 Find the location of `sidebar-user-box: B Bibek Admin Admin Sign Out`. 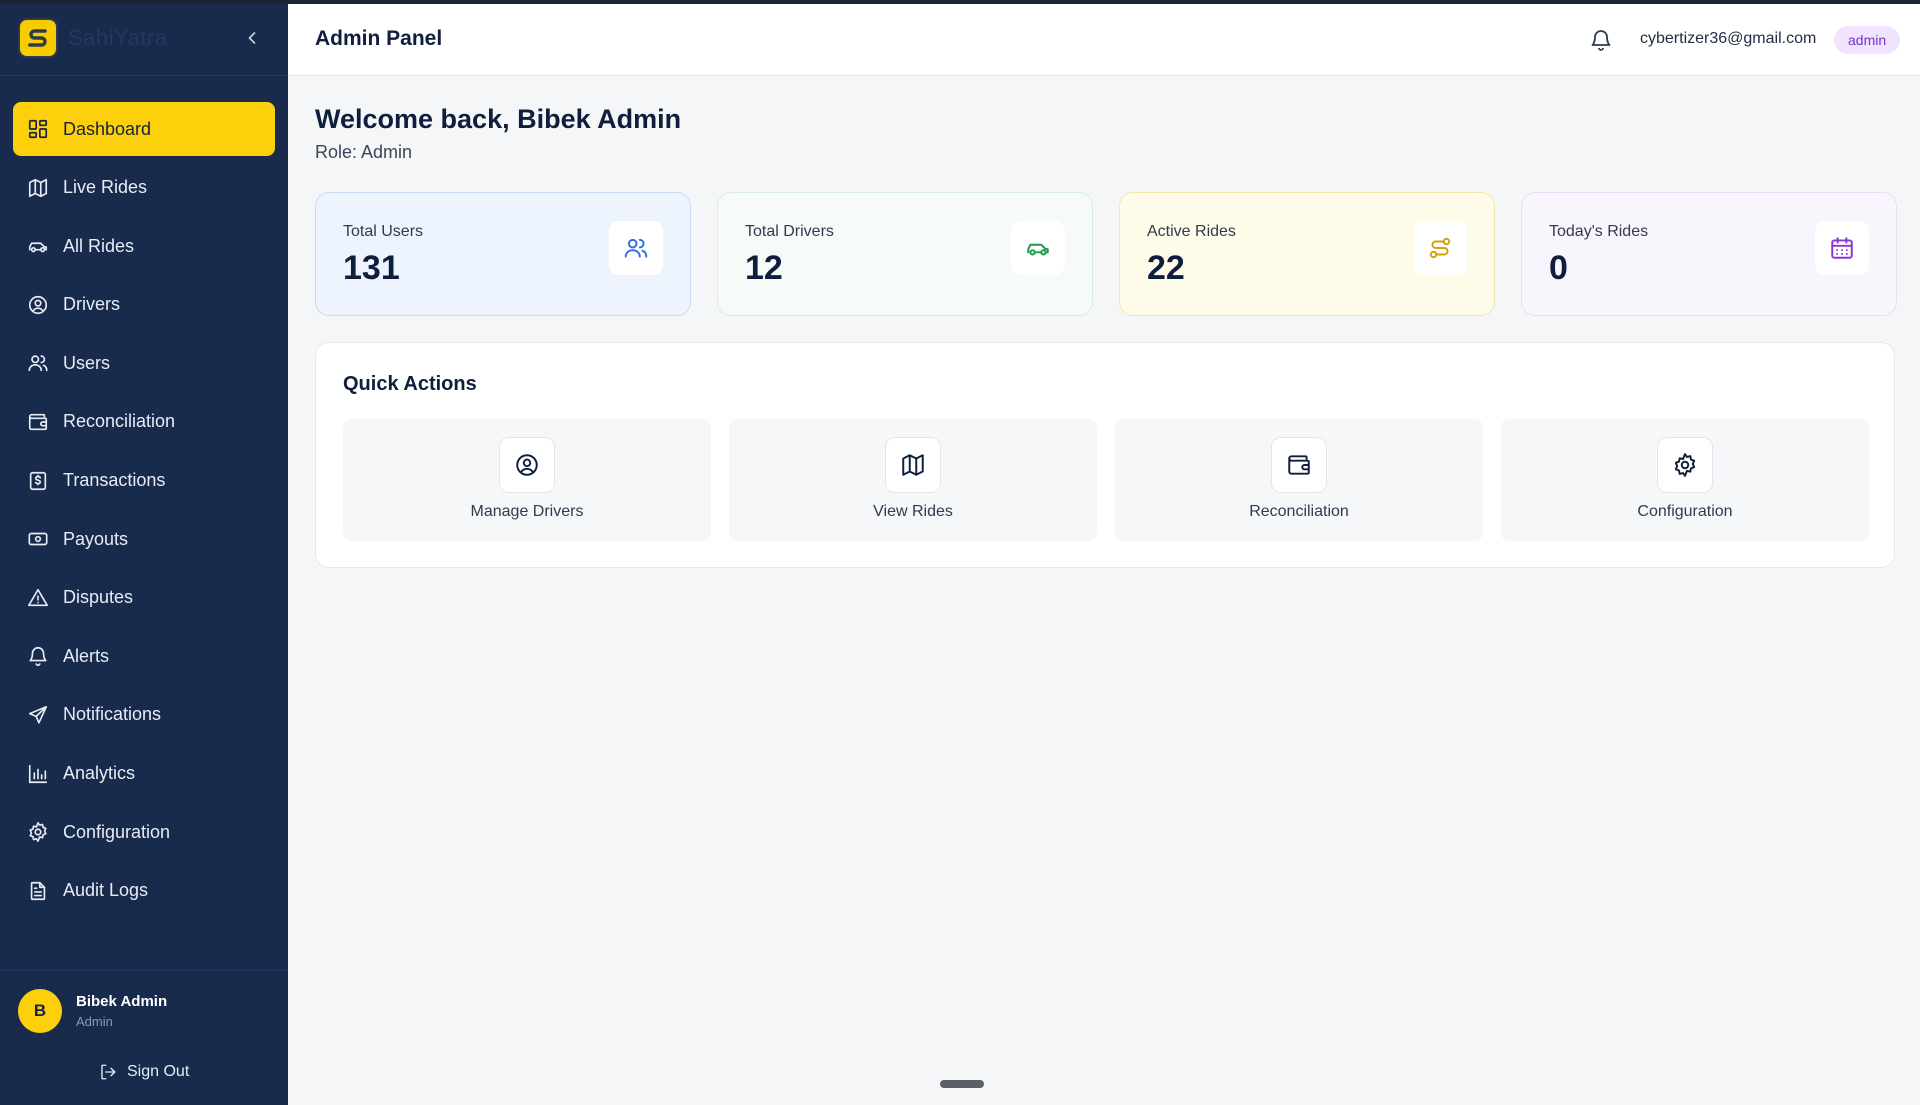

sidebar-user-box: B Bibek Admin Admin Sign Out is located at coordinates (144, 1037).